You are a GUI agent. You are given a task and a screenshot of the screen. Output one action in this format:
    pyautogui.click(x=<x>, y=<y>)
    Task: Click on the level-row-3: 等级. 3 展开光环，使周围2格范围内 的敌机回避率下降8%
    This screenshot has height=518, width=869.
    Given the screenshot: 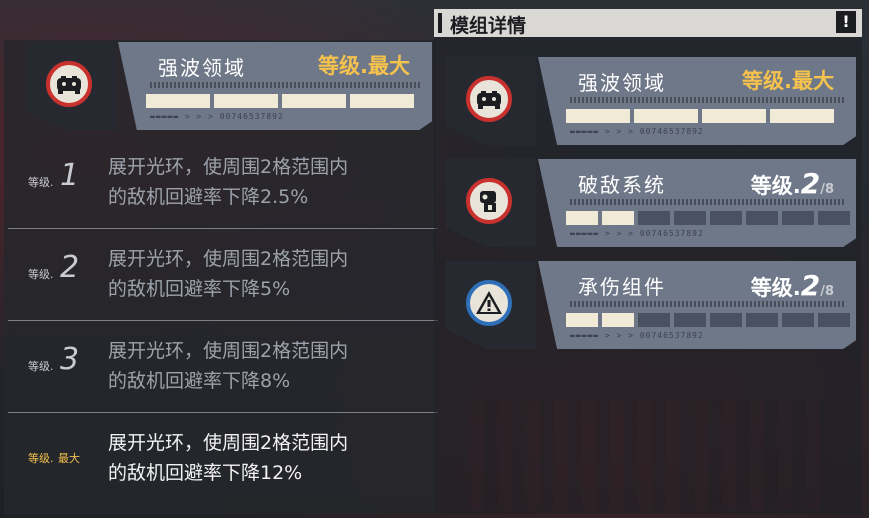 What is the action you would take?
    pyautogui.click(x=223, y=366)
    